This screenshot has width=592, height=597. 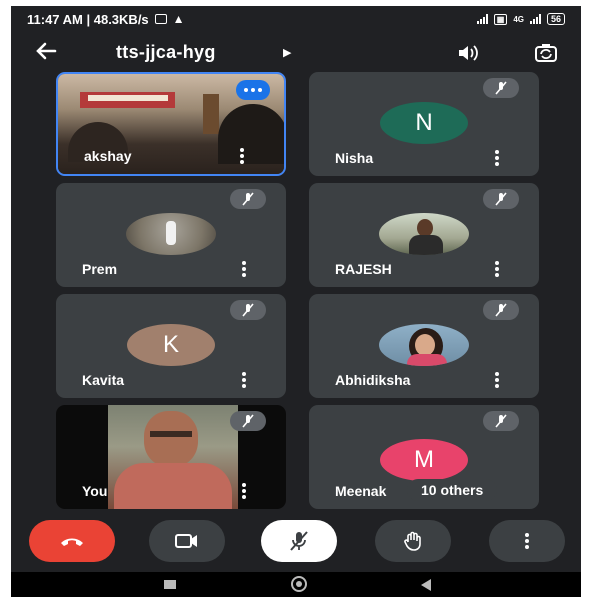 I want to click on participant-name: akshay, so click(x=108, y=156).